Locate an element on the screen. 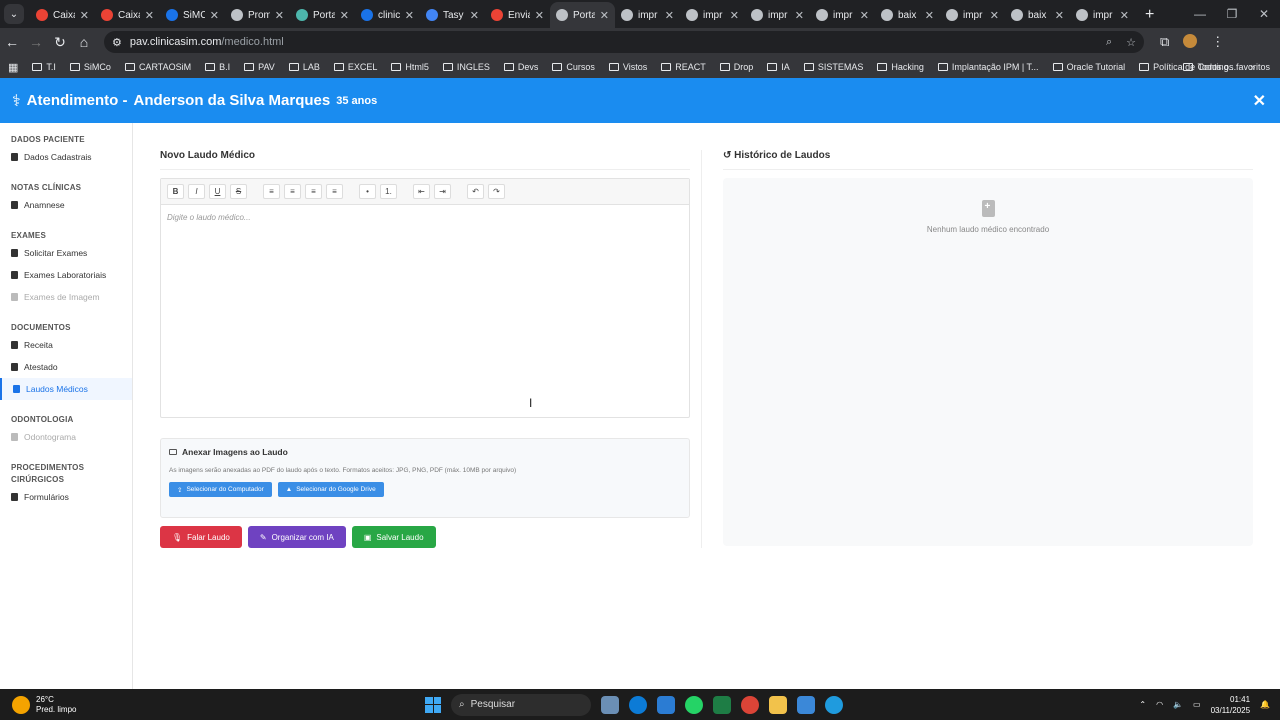  sidebar-item: Exames de Imagem is located at coordinates (66, 297).